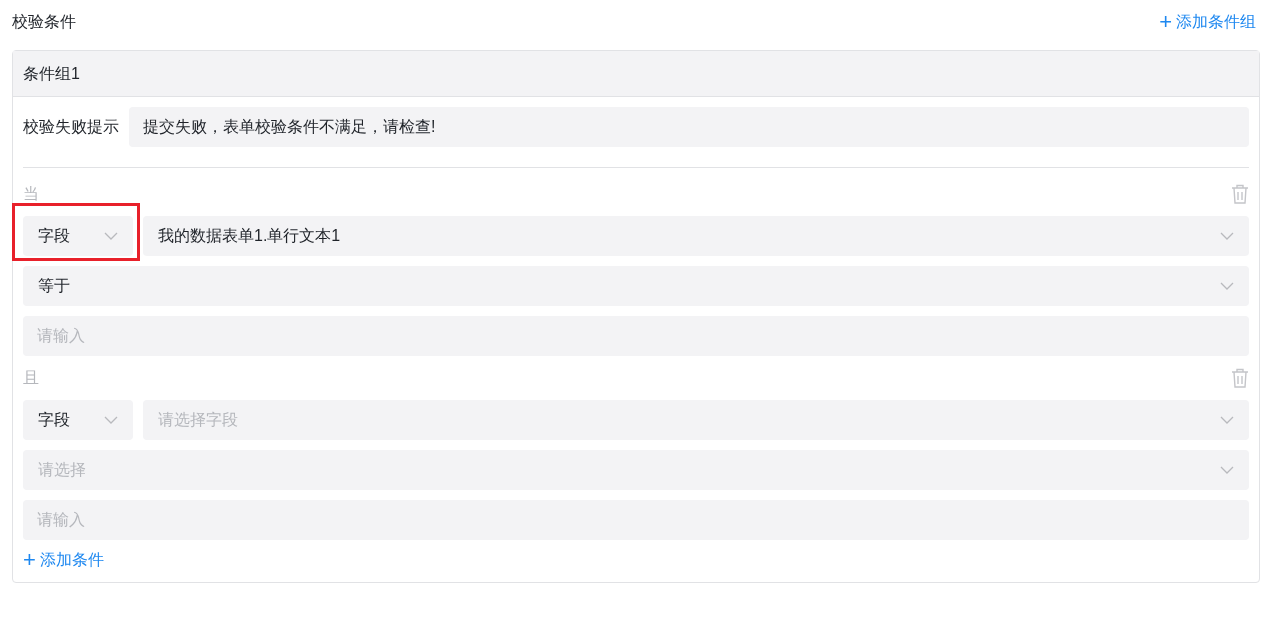 The image size is (1272, 628). I want to click on add-group-button: + 添加条件组, so click(1209, 22).